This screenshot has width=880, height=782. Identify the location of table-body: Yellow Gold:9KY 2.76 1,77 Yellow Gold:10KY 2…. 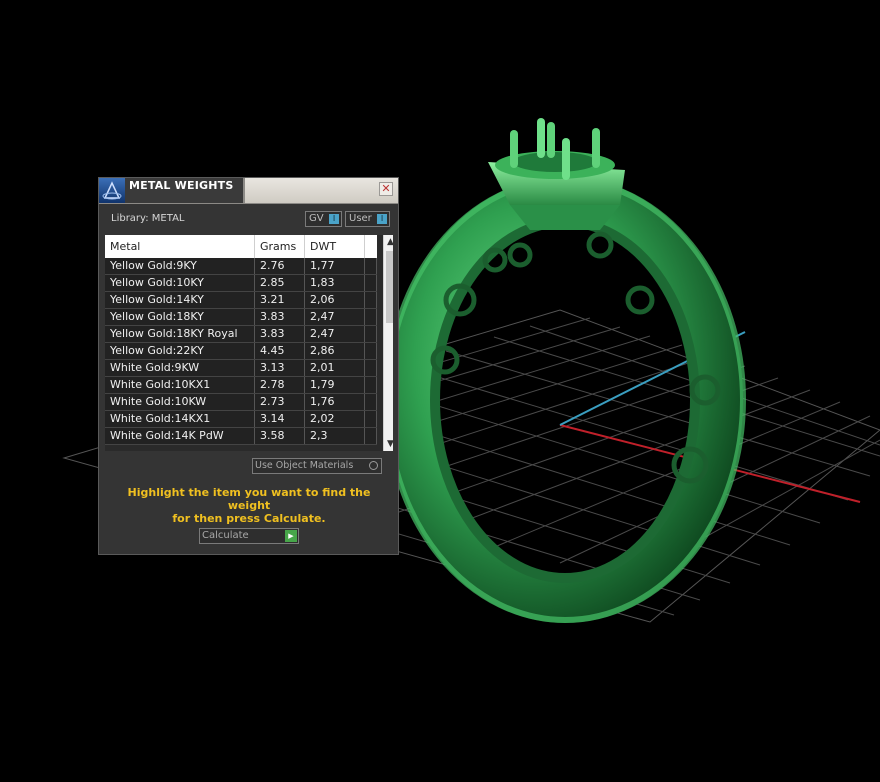
(241, 351).